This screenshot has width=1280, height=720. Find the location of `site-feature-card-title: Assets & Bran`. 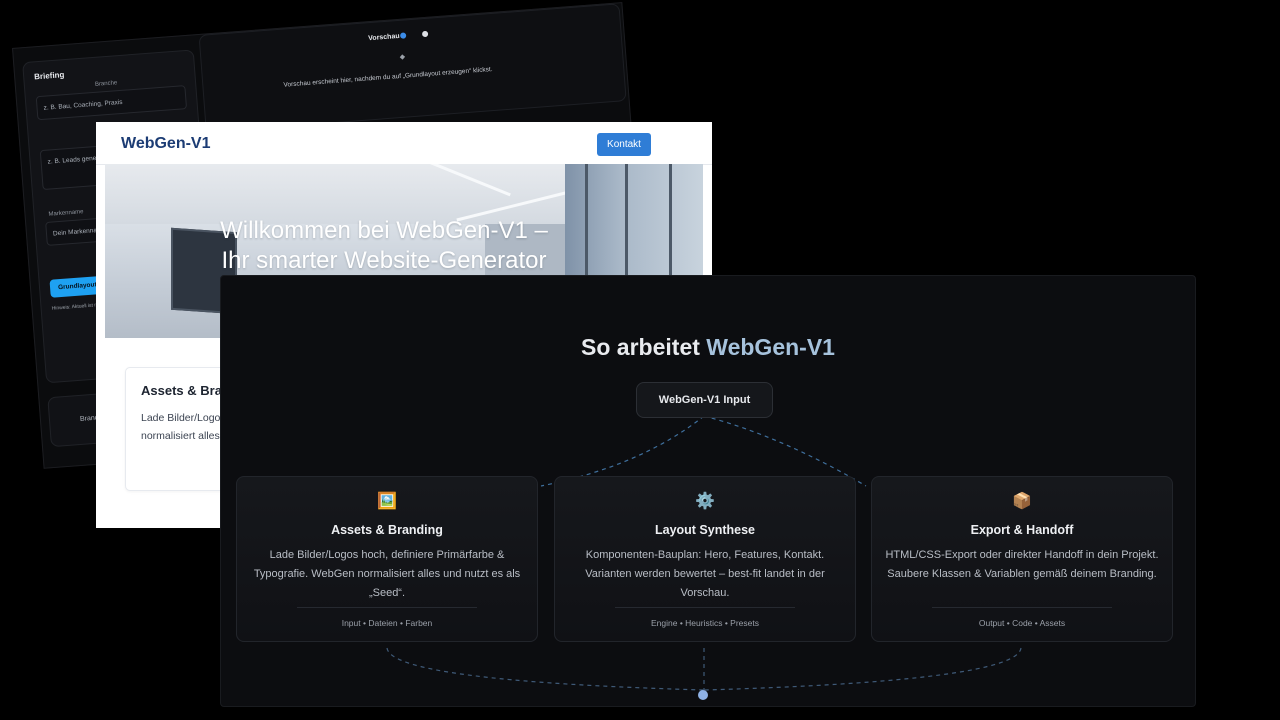

site-feature-card-title: Assets & Bran is located at coordinates (185, 390).